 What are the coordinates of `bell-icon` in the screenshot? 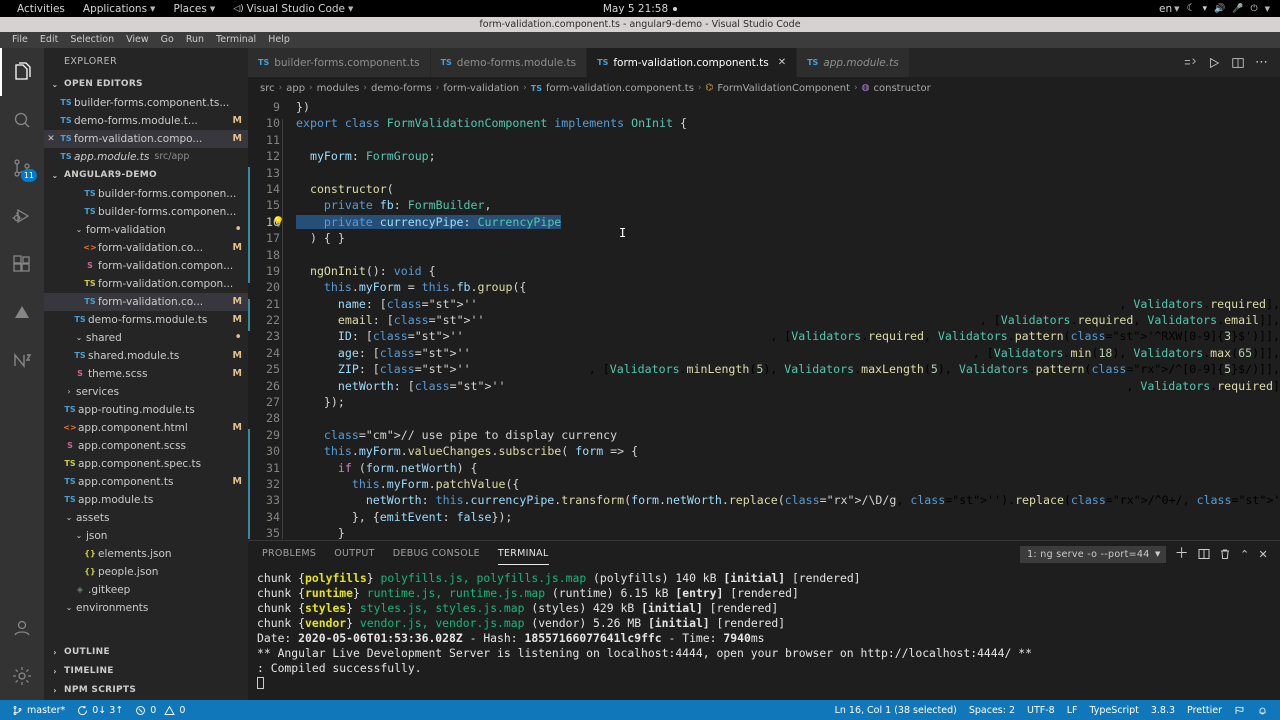 It's located at (1262, 710).